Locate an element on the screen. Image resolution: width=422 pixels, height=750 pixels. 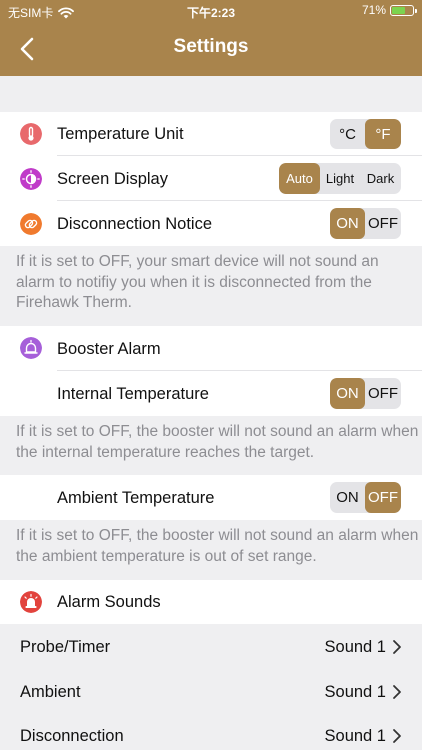
disconnection-notice-label: Disconnection Notice is located at coordinates (134, 224).